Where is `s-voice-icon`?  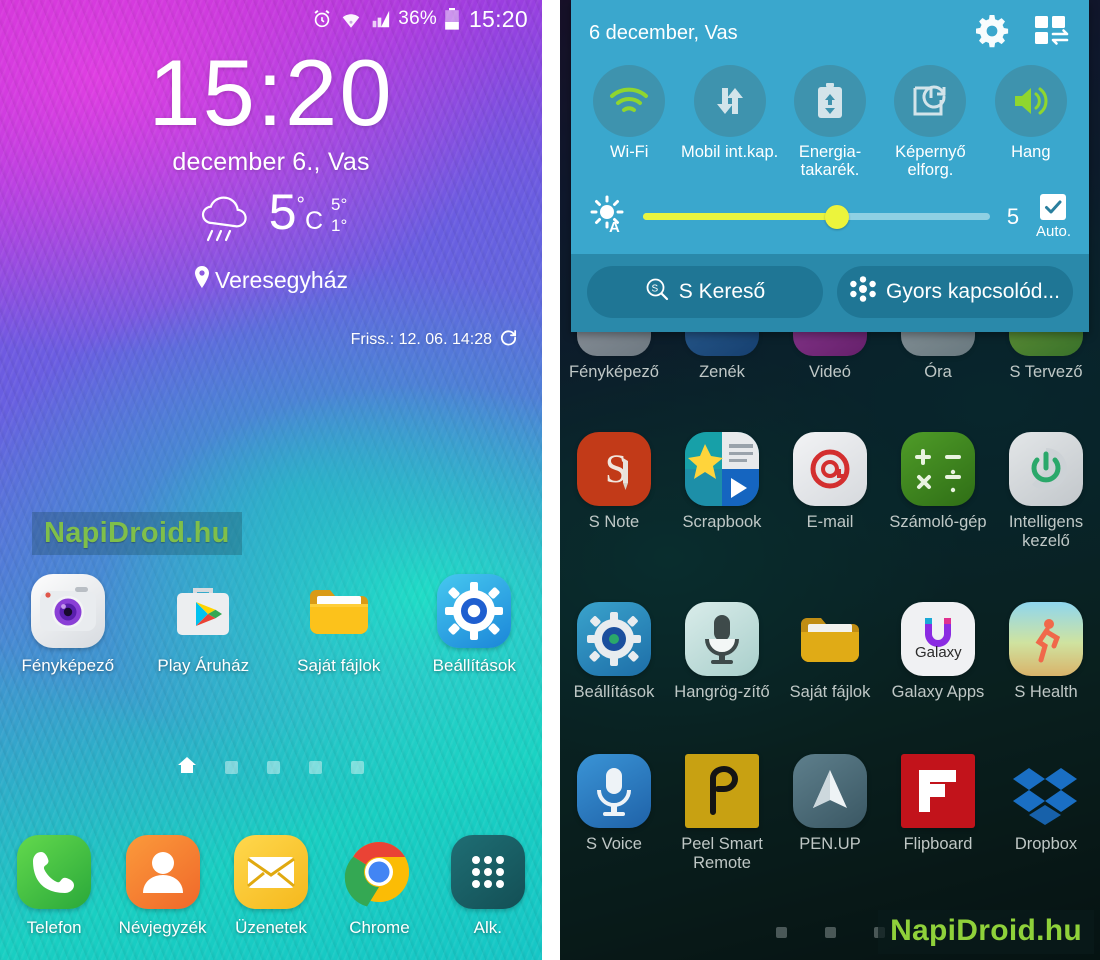 s-voice-icon is located at coordinates (614, 791).